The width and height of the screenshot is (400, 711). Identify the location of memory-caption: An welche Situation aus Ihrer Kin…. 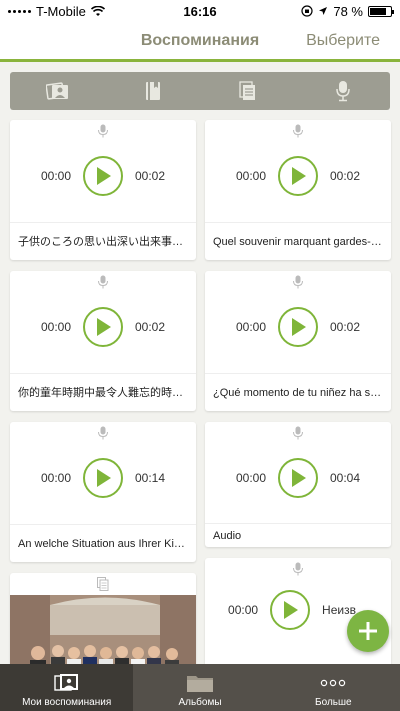
(103, 543).